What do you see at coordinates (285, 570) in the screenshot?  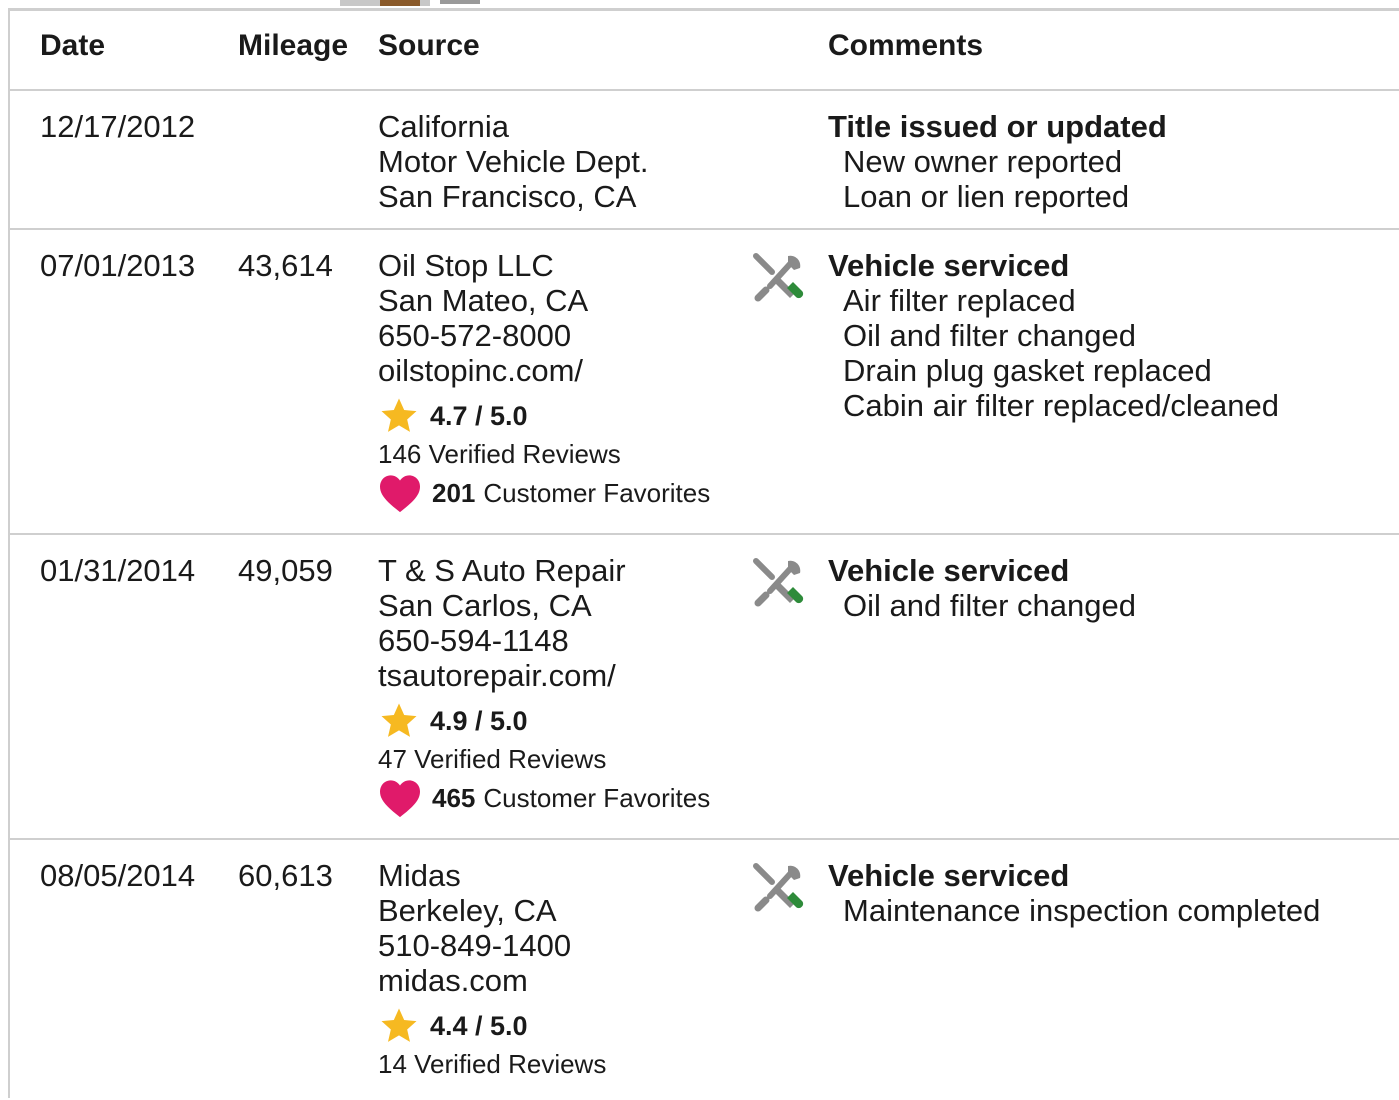 I see `record-mileage: 49,059` at bounding box center [285, 570].